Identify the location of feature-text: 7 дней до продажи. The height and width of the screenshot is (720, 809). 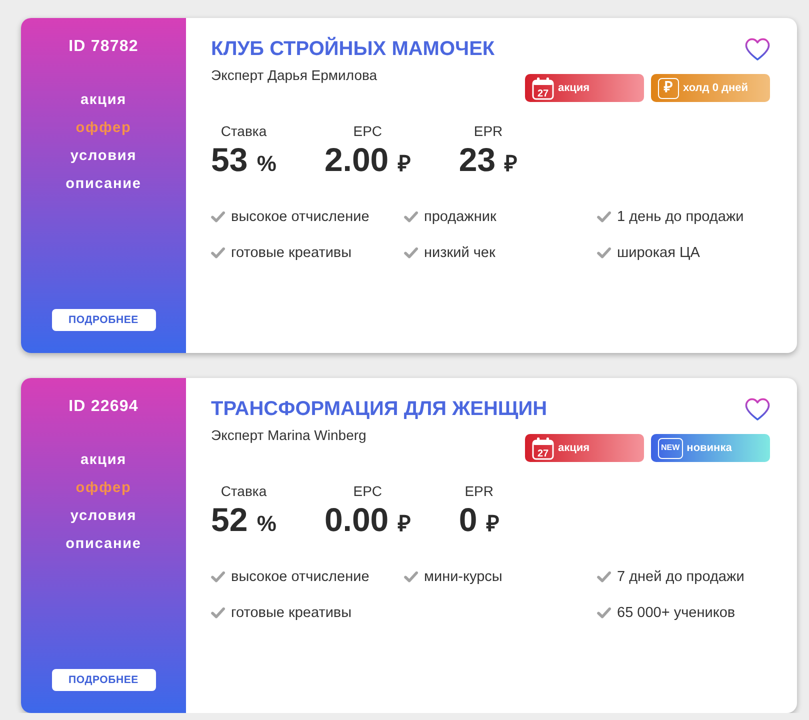
(680, 577).